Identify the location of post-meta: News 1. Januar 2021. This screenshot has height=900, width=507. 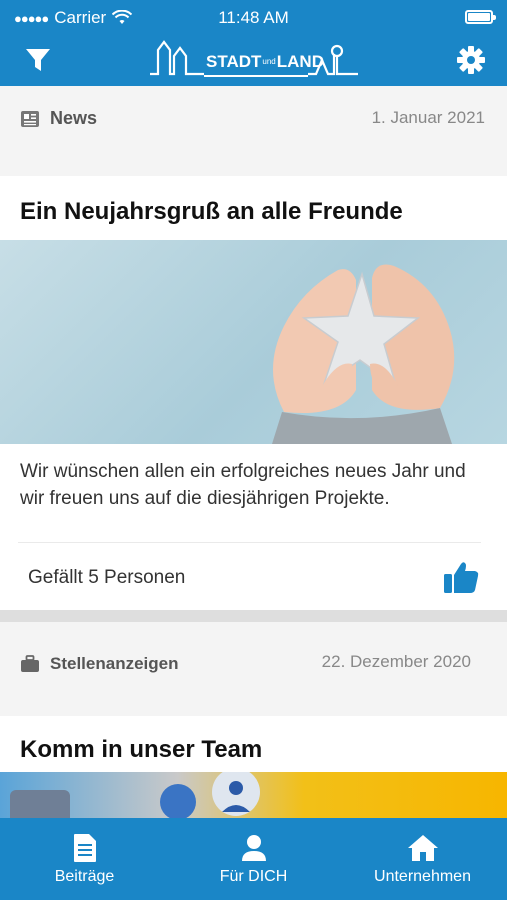
(253, 131).